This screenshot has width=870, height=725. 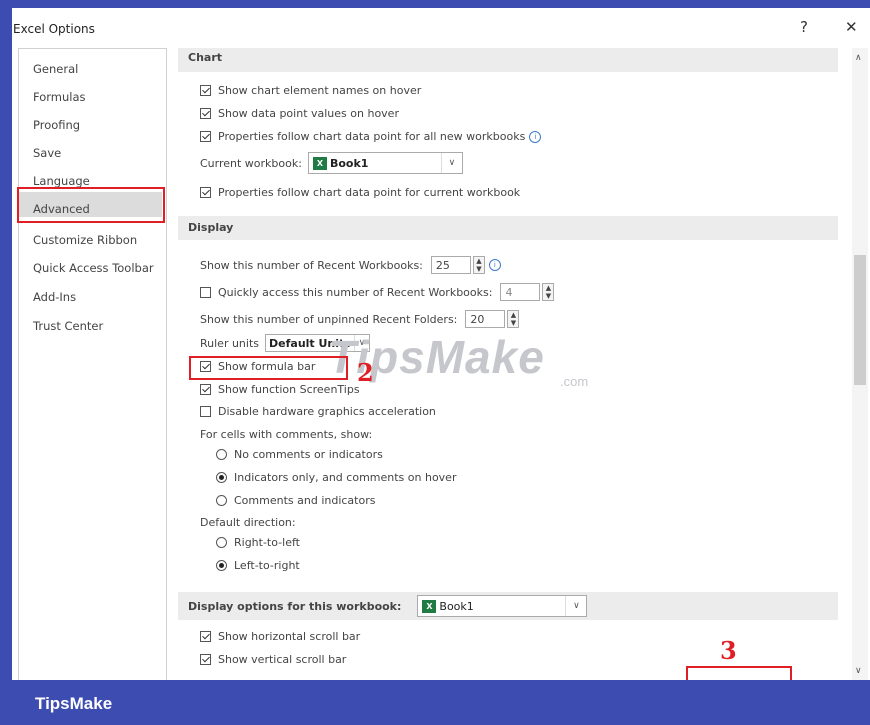 I want to click on option-disable-hw-acceleration: Disable hardware graphics acceleration, so click(x=318, y=411).